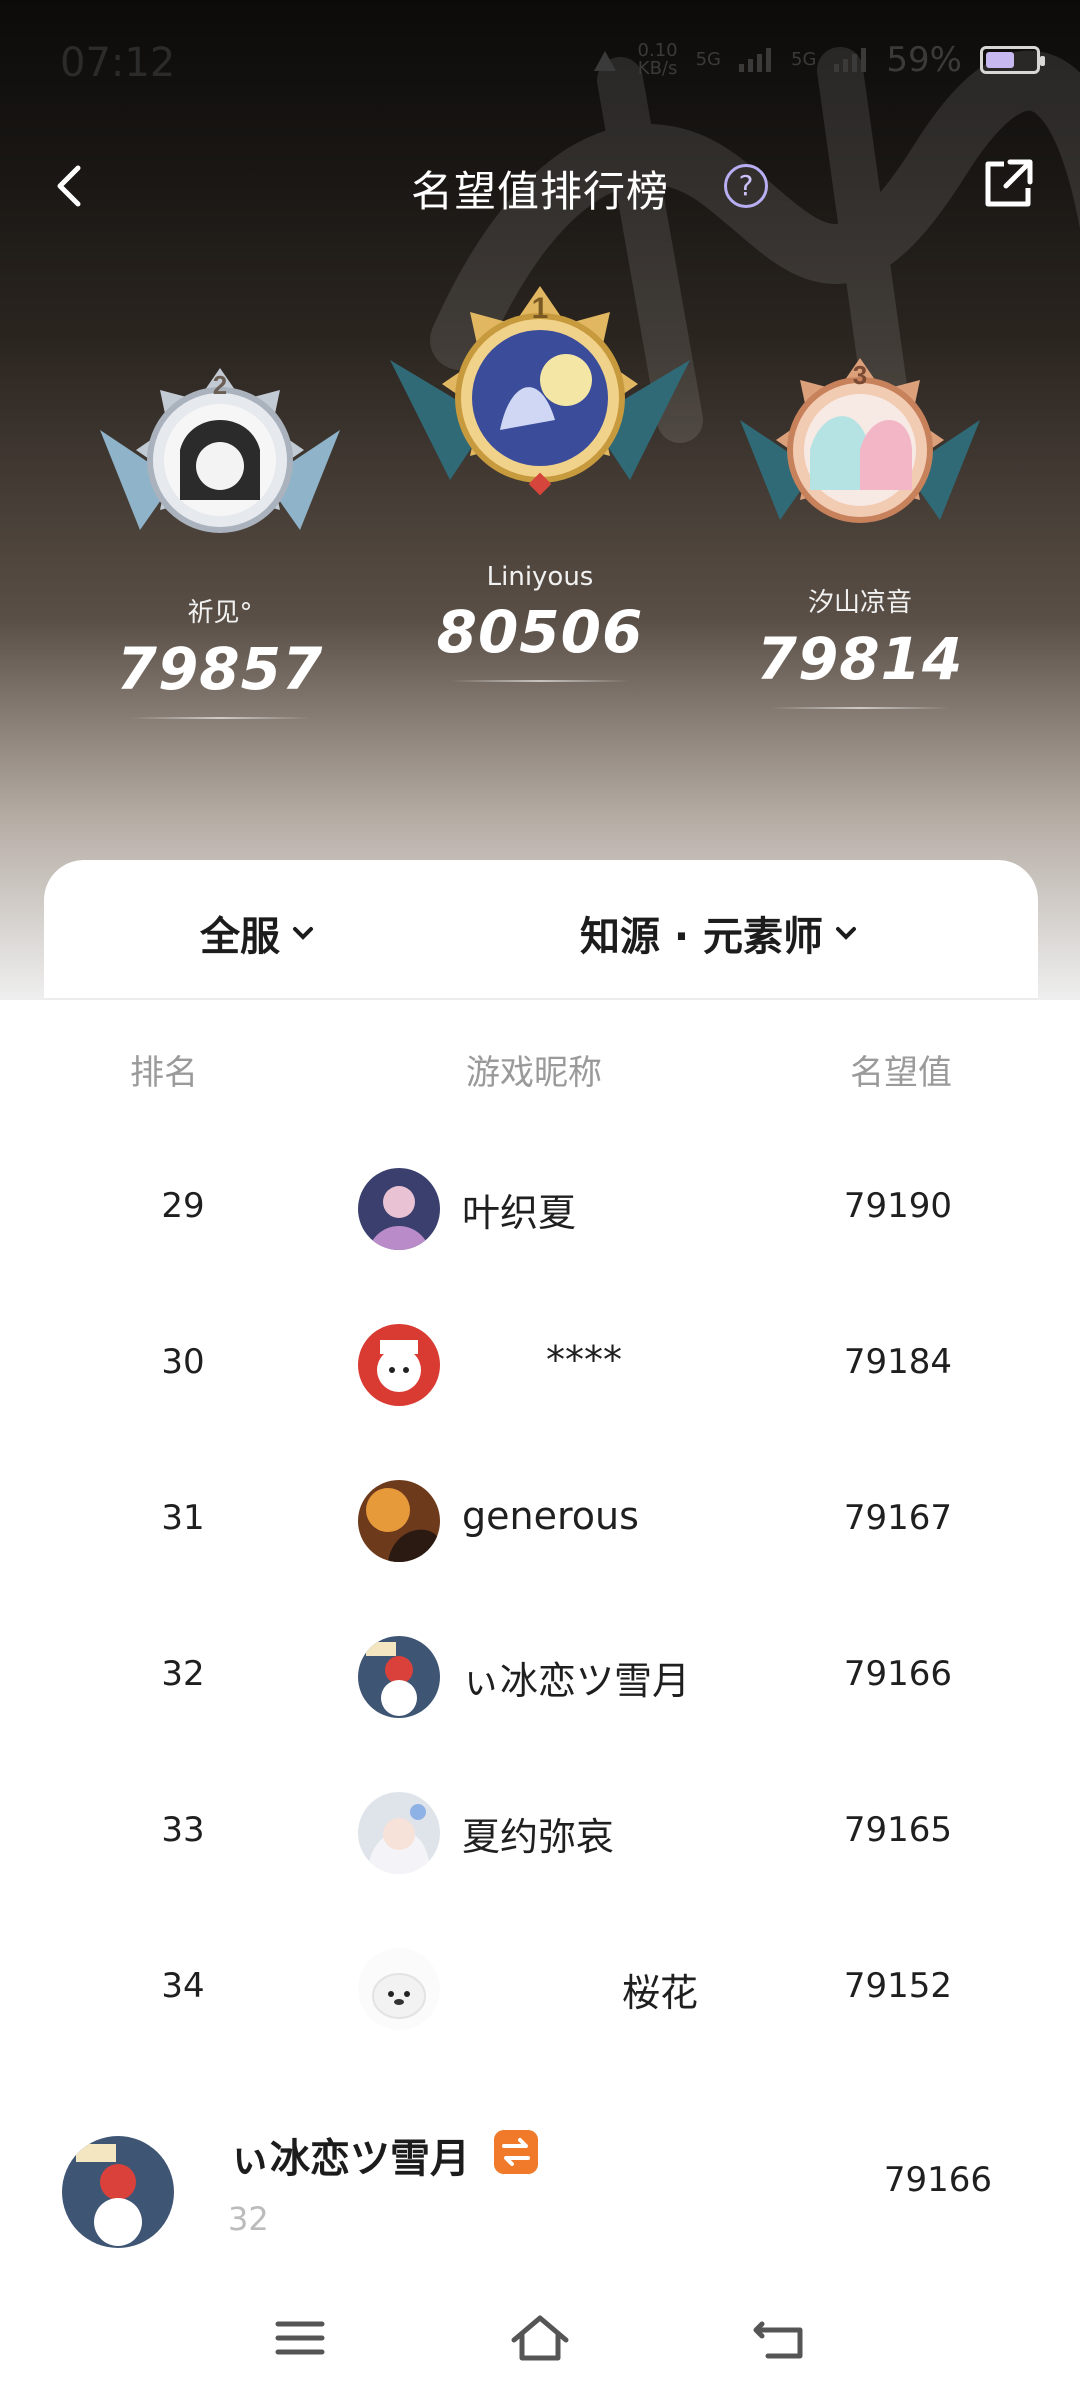  Describe the element at coordinates (183, 1830) in the screenshot. I see `row-rank: 33` at that location.